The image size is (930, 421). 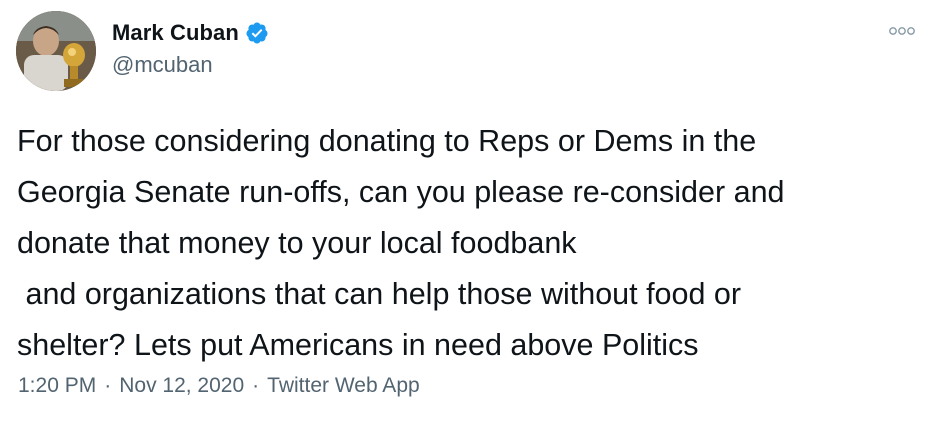 What do you see at coordinates (181, 386) in the screenshot?
I see `tweet-date: Nov 12, 2020` at bounding box center [181, 386].